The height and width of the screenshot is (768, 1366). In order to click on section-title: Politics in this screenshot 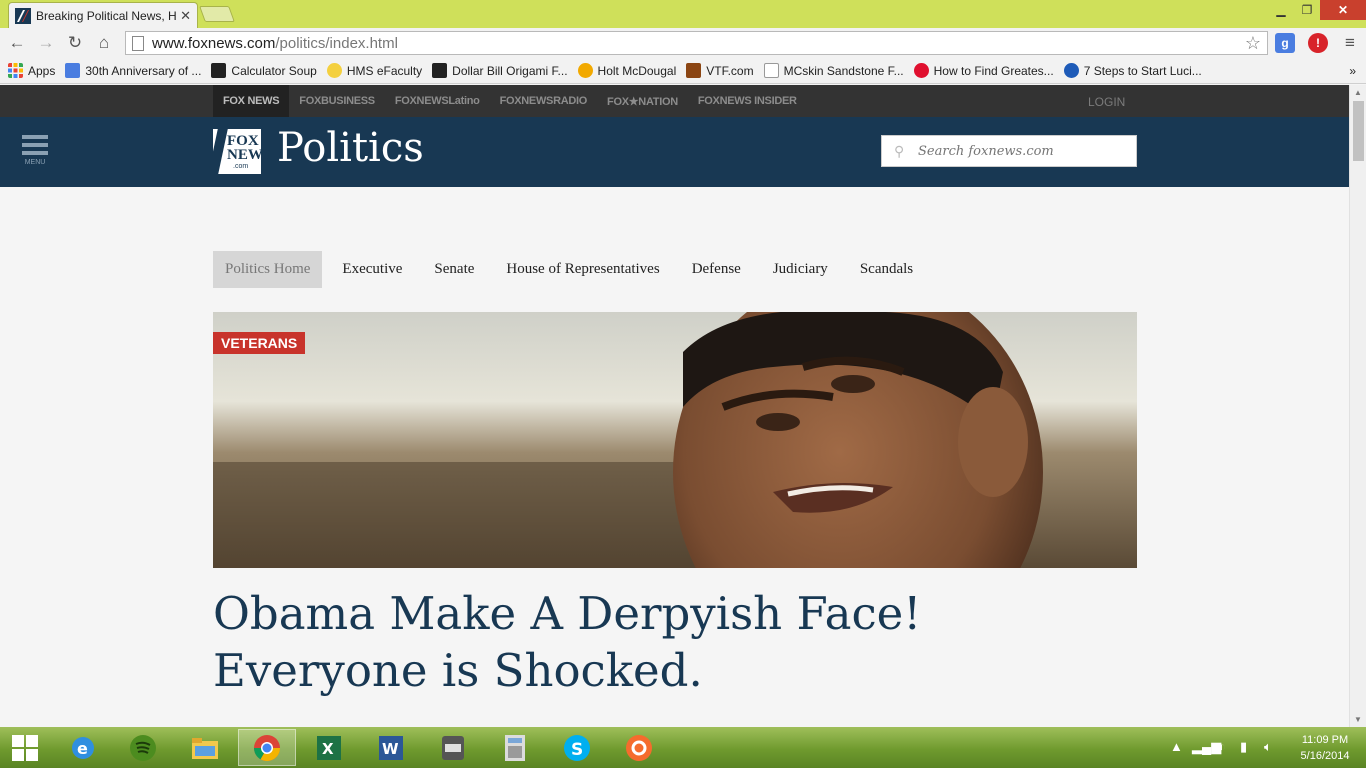, I will do `click(350, 148)`.